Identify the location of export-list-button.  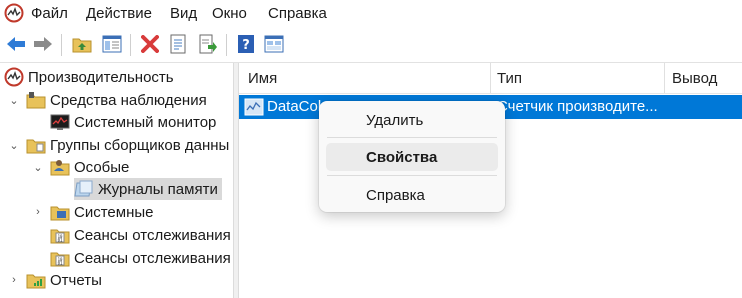
(208, 44).